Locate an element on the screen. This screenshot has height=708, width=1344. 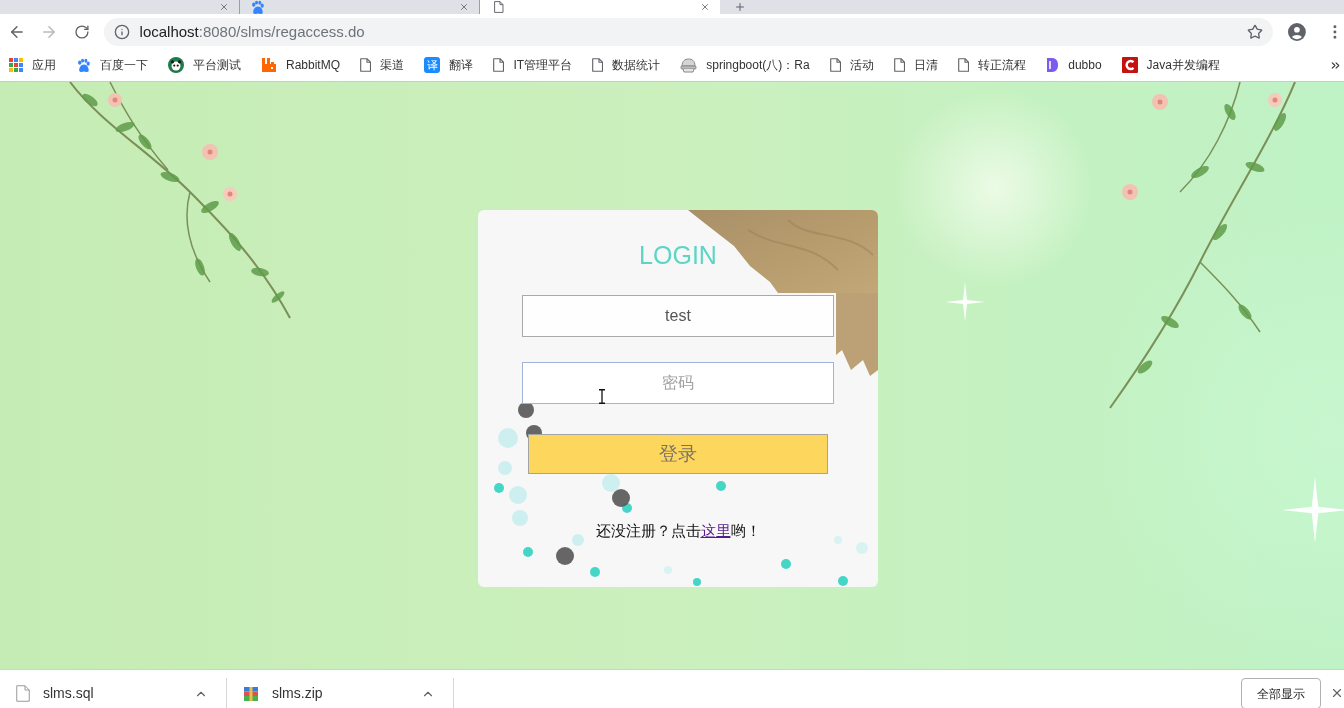
bookmark-link: 活动 is located at coordinates (861, 65).